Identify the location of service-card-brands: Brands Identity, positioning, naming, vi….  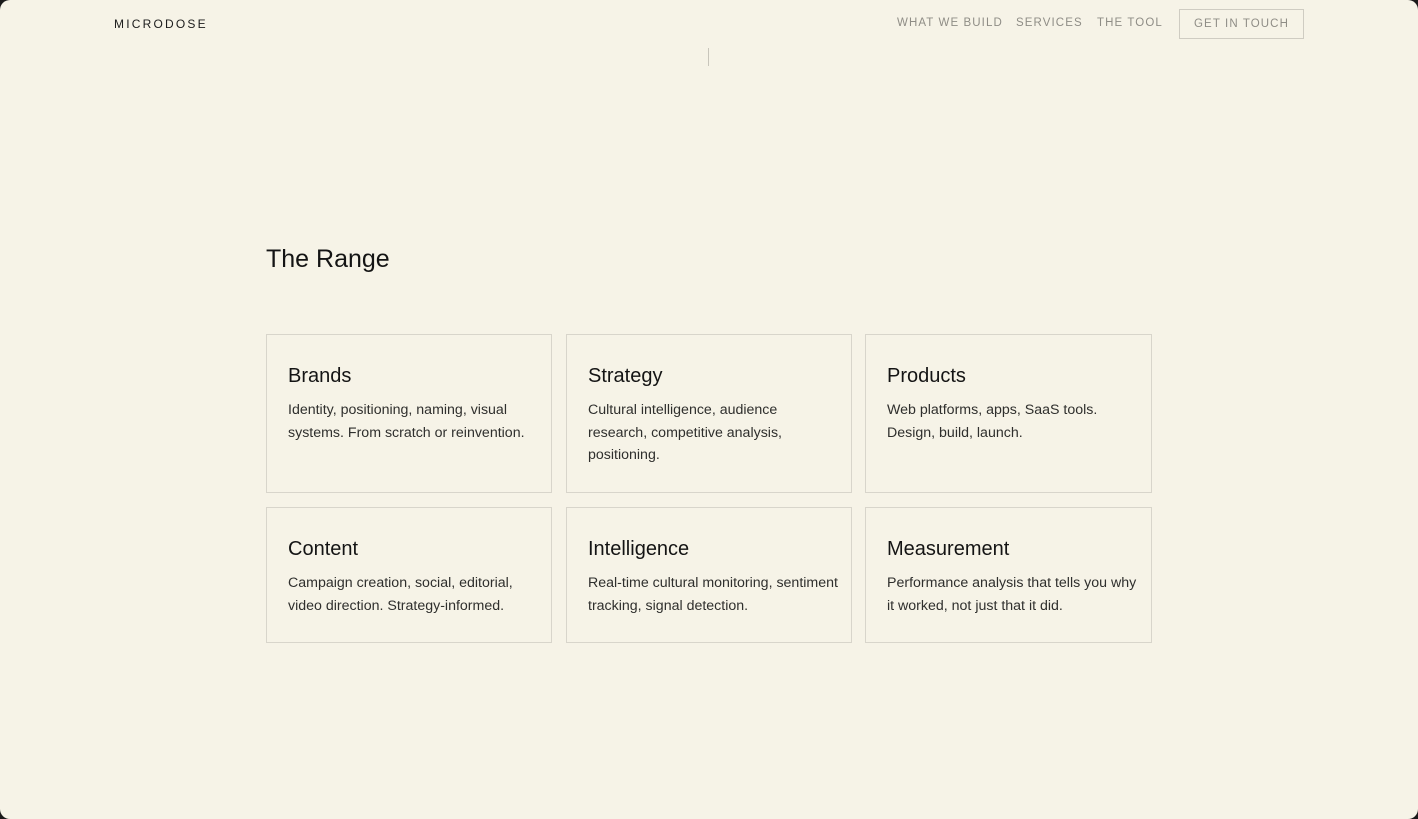
(409, 413).